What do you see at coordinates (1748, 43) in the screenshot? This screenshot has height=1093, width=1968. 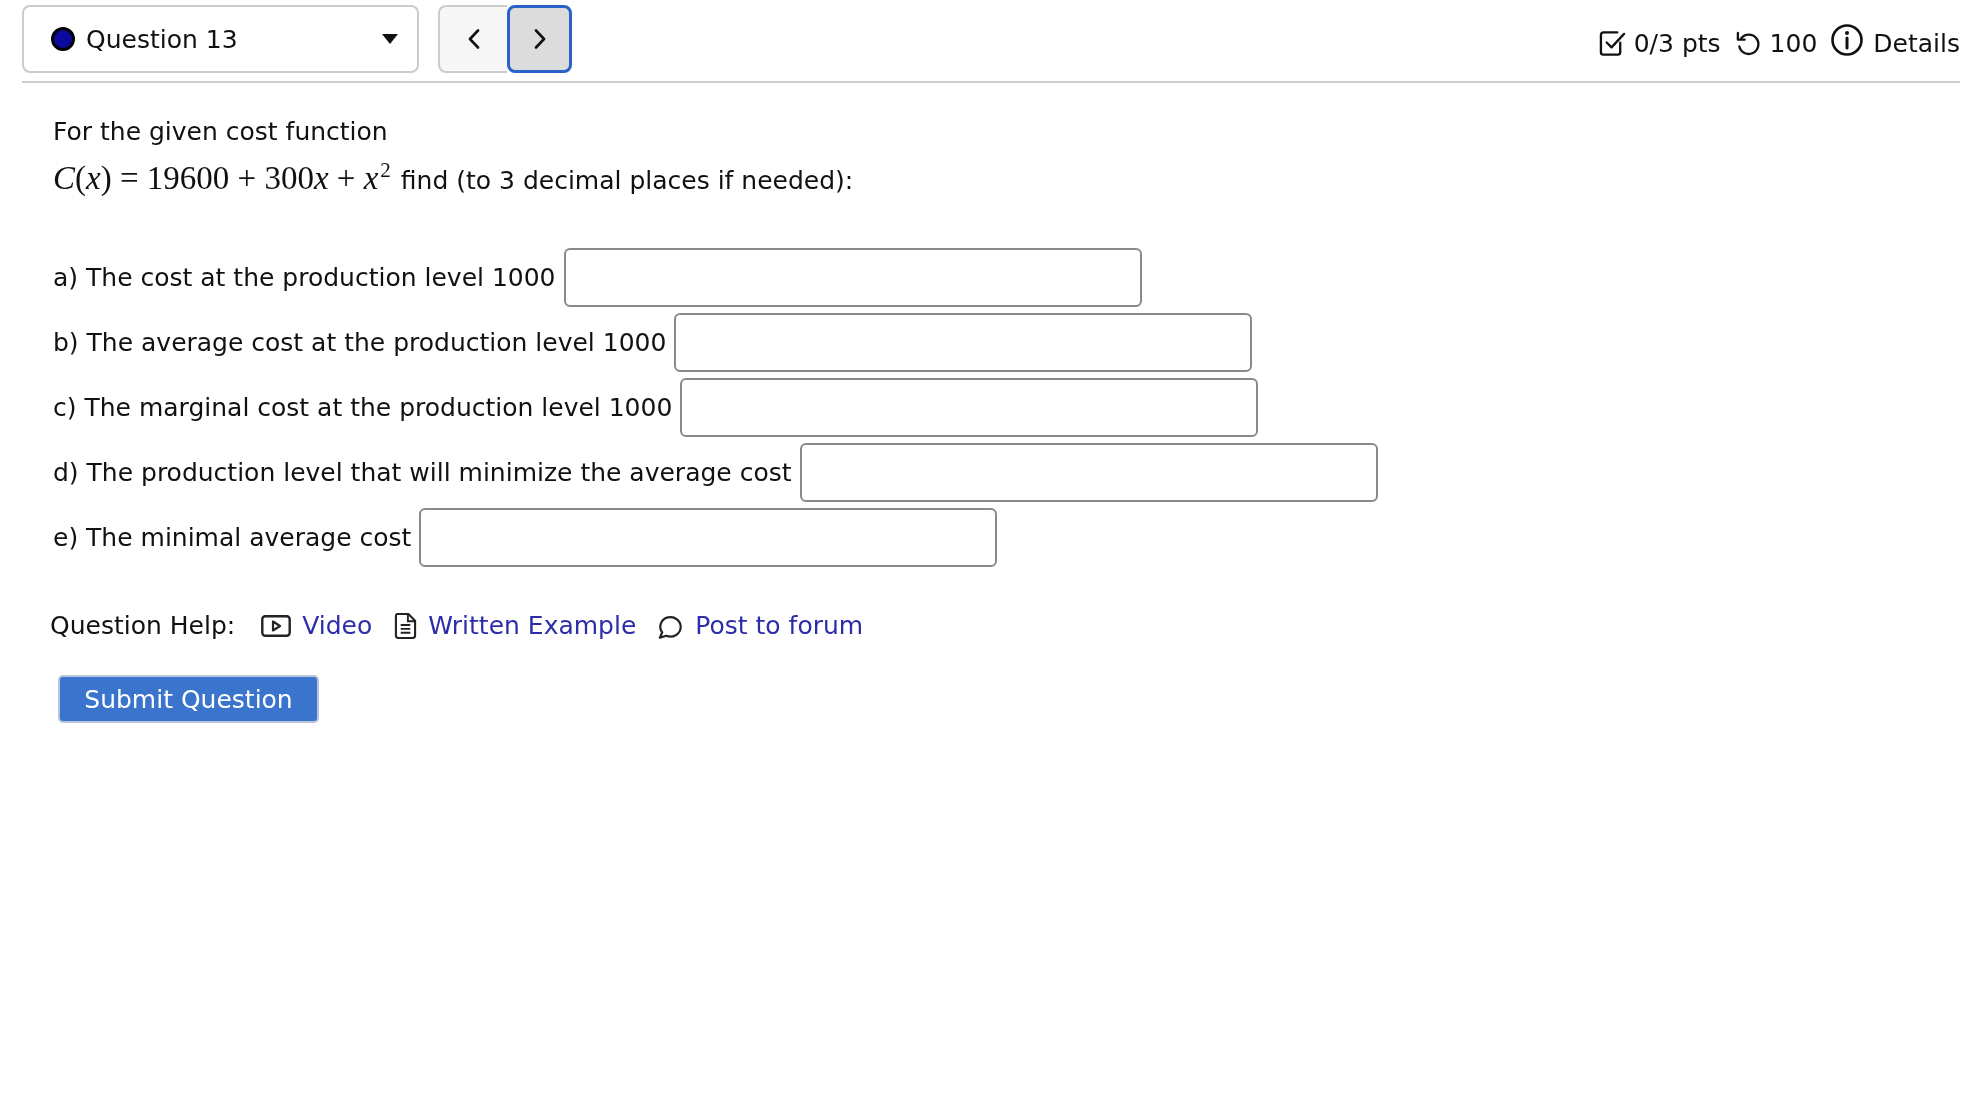 I see `undo-arrow-icon` at bounding box center [1748, 43].